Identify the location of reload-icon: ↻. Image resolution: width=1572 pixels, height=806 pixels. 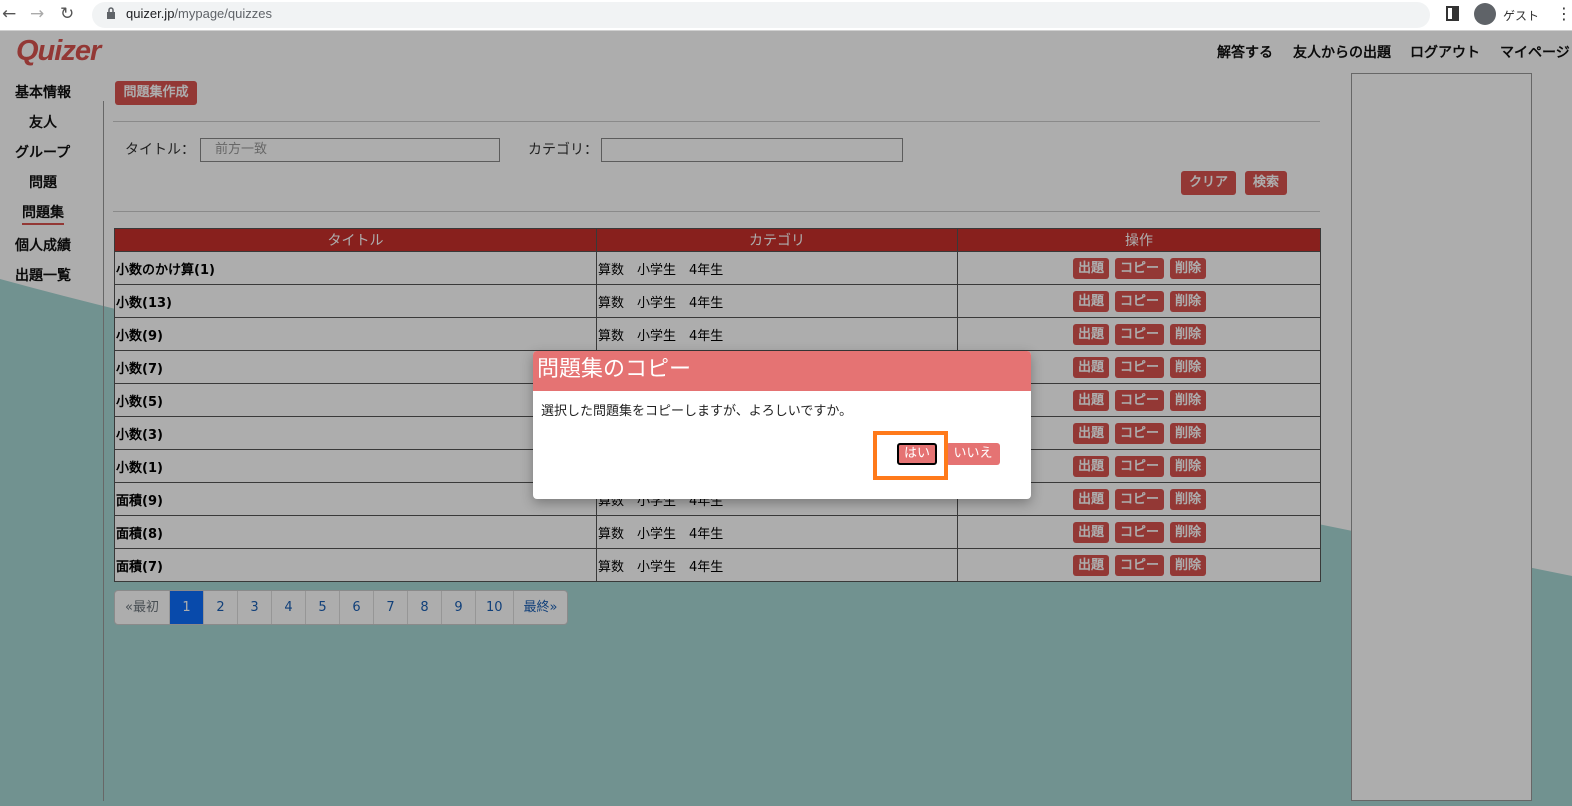
(67, 14).